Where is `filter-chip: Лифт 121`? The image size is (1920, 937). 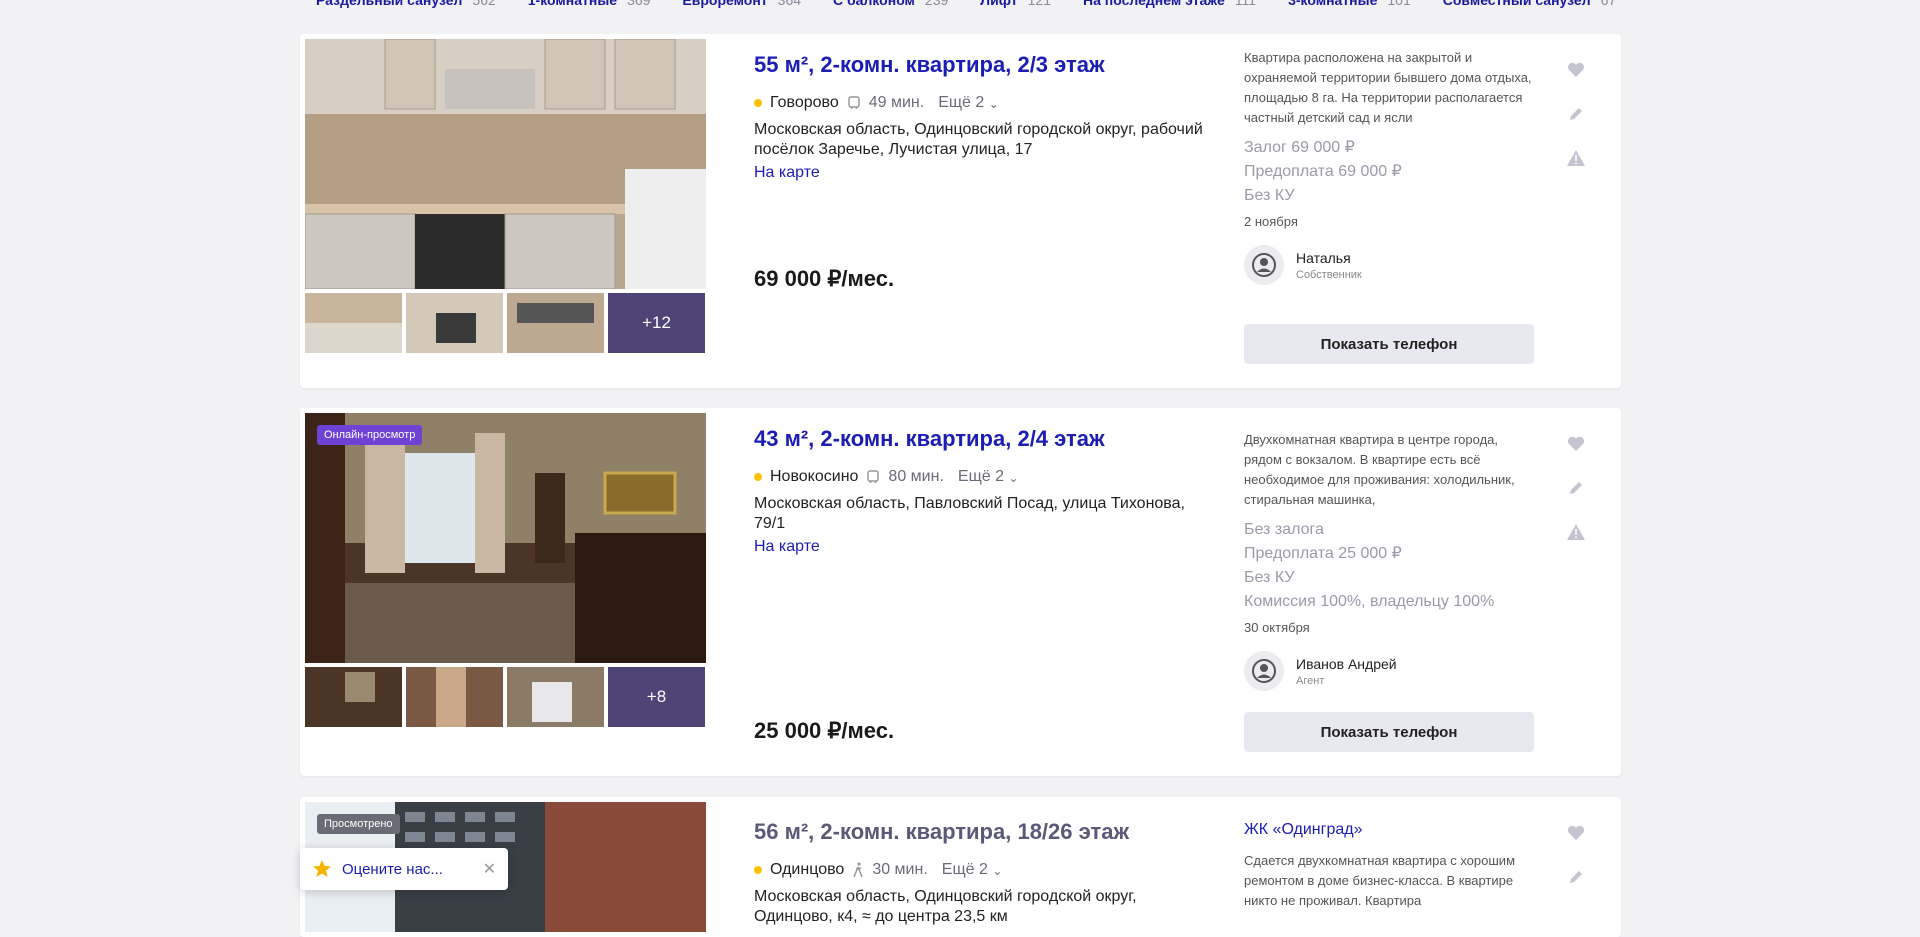 filter-chip: Лифт 121 is located at coordinates (1015, 4).